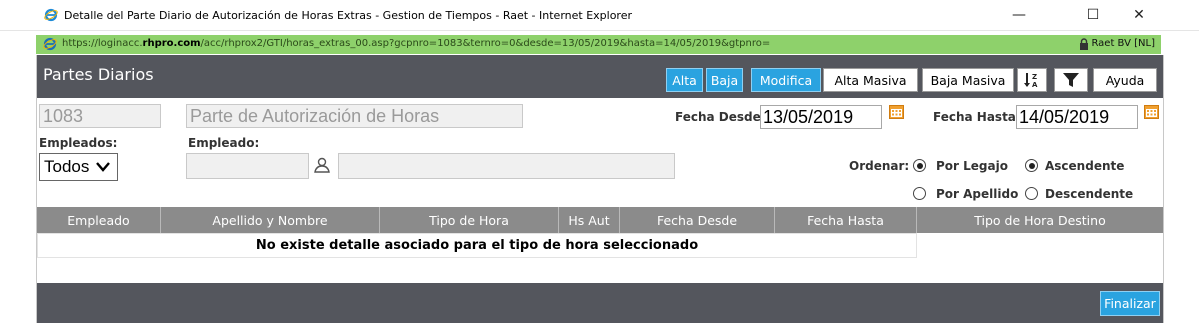 Image resolution: width=1199 pixels, height=323 pixels. I want to click on column-header-apellido-nombre: Apellido y Nombre, so click(270, 220).